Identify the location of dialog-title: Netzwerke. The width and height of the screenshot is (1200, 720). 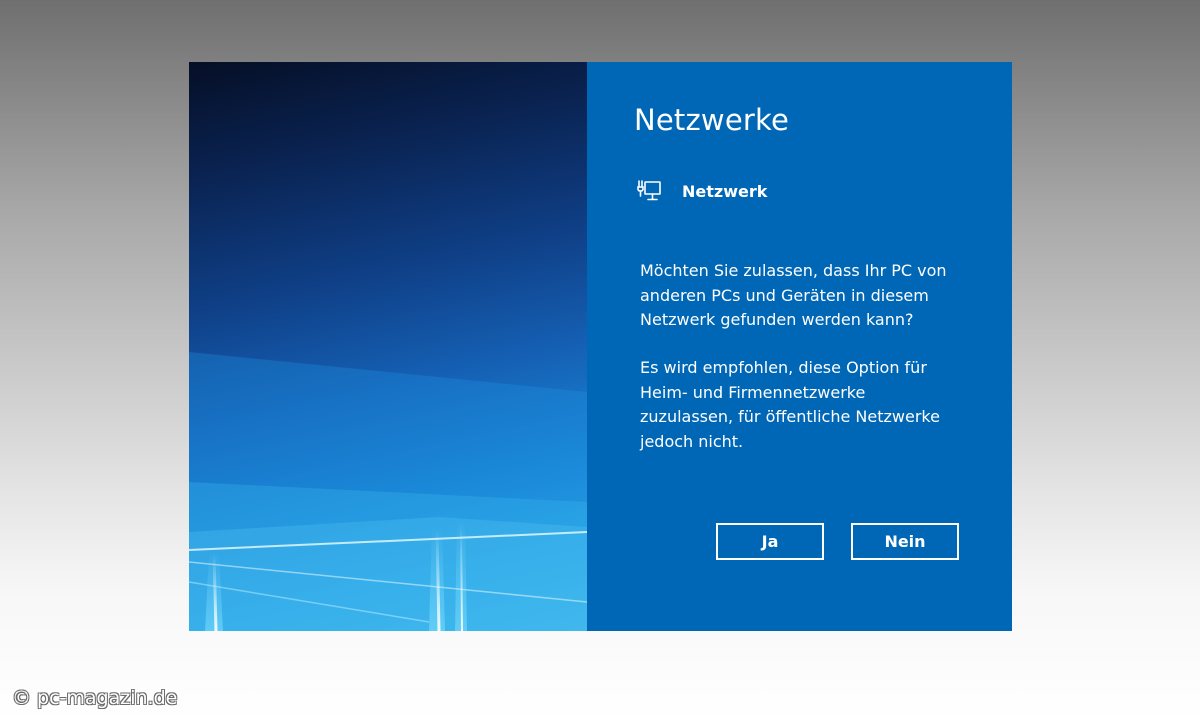
(712, 120).